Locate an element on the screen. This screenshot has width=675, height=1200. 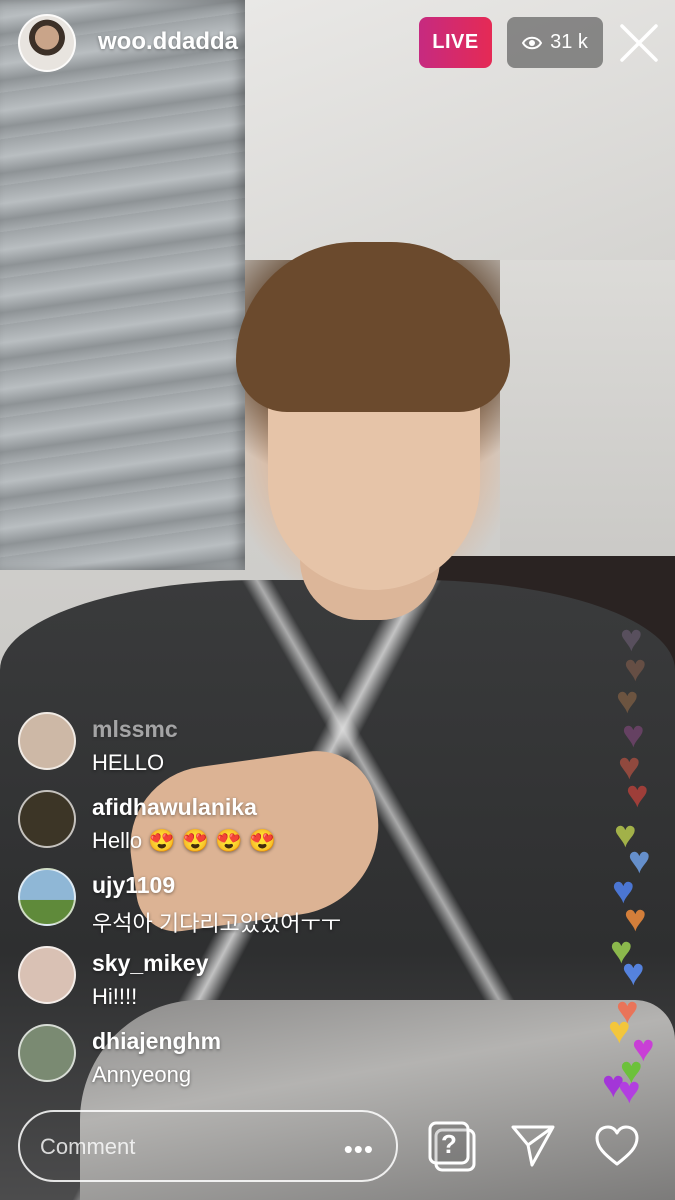
question-box-icon: ? is located at coordinates (452, 1147).